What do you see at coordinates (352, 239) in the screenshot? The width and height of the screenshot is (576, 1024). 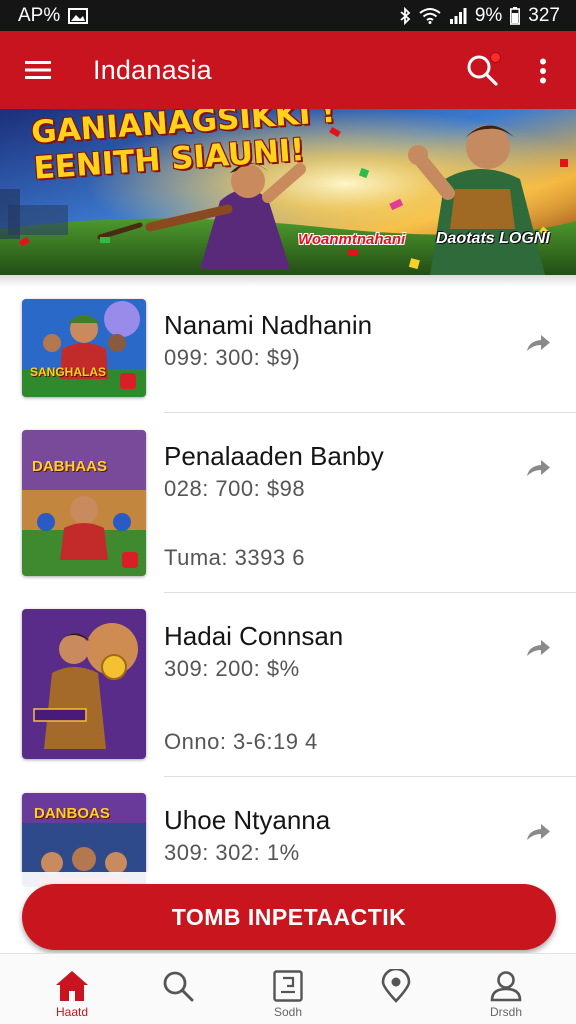 I see `banner-tagline-left: Woanmtnahani` at bounding box center [352, 239].